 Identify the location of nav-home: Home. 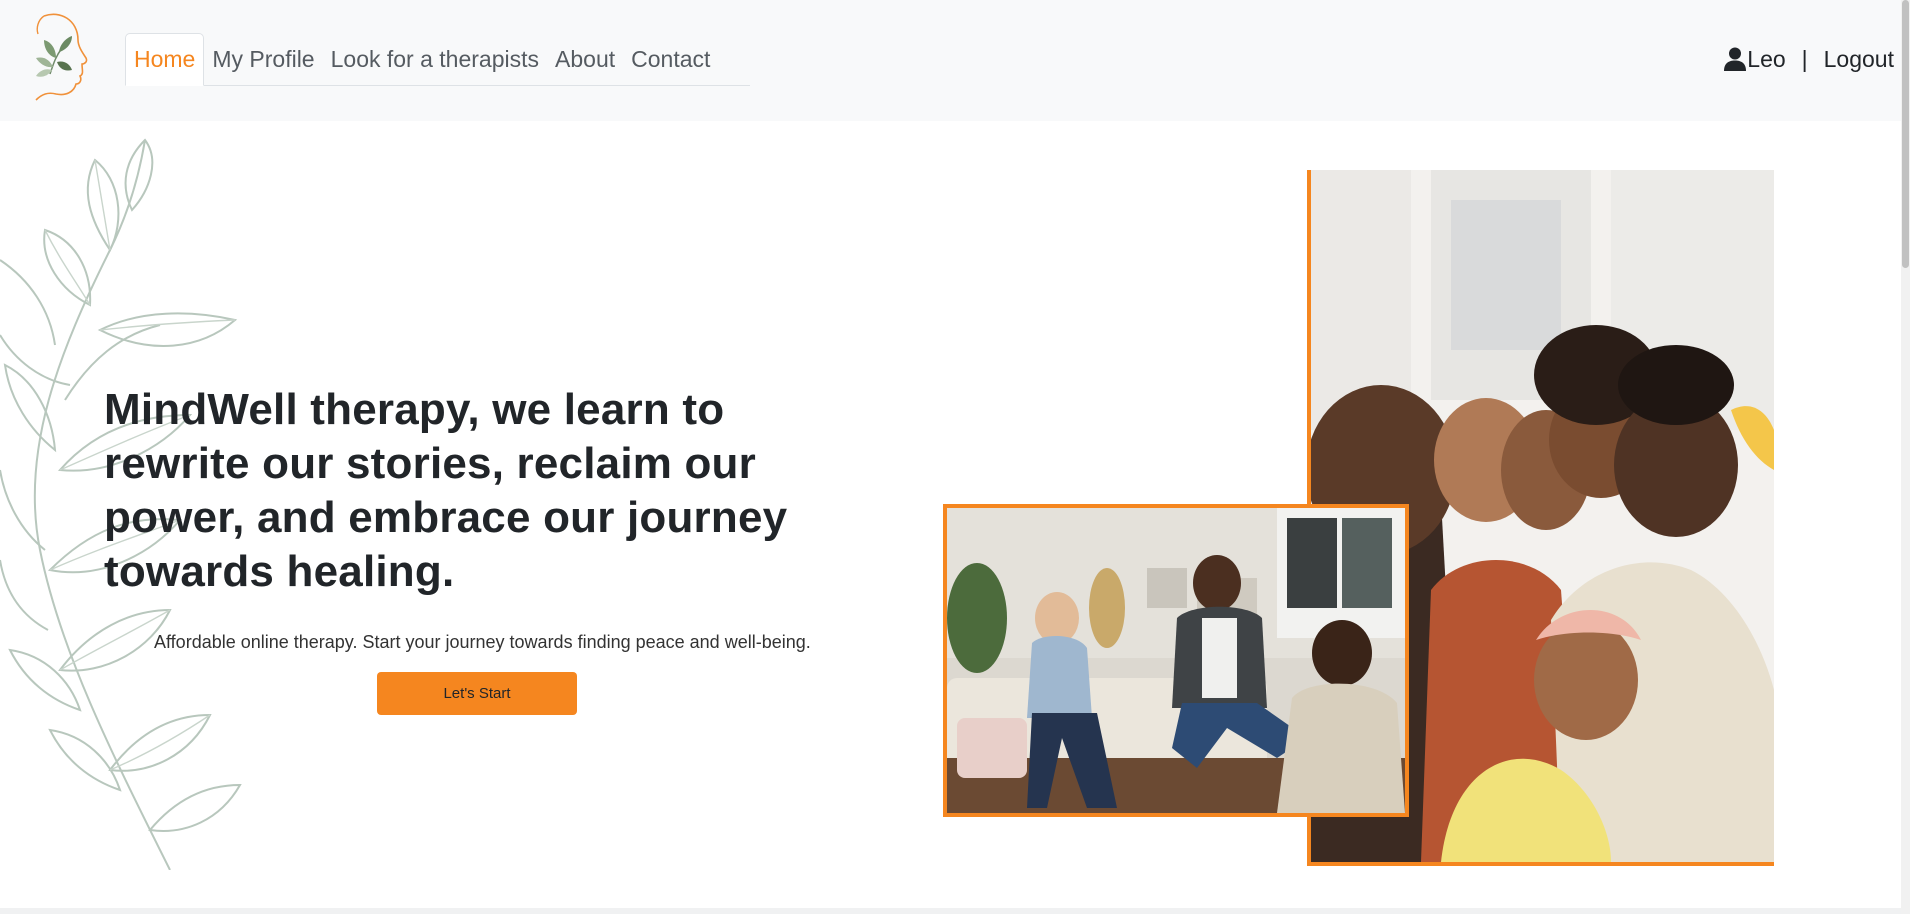
(165, 59).